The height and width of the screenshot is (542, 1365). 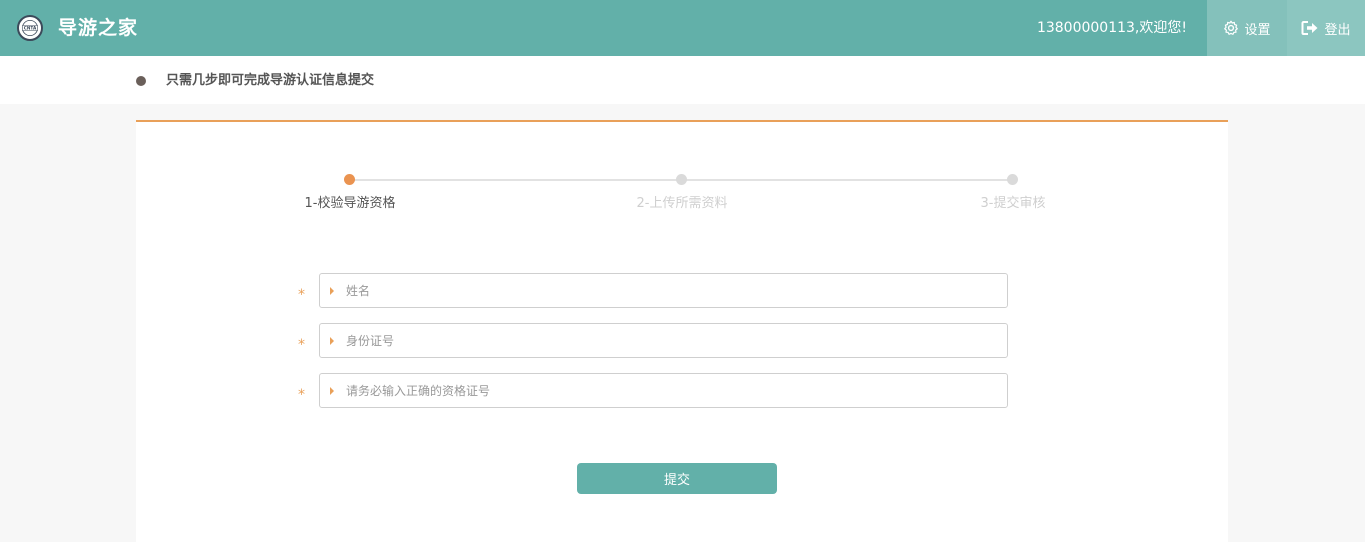 I want to click on license-number-field, so click(x=663, y=390).